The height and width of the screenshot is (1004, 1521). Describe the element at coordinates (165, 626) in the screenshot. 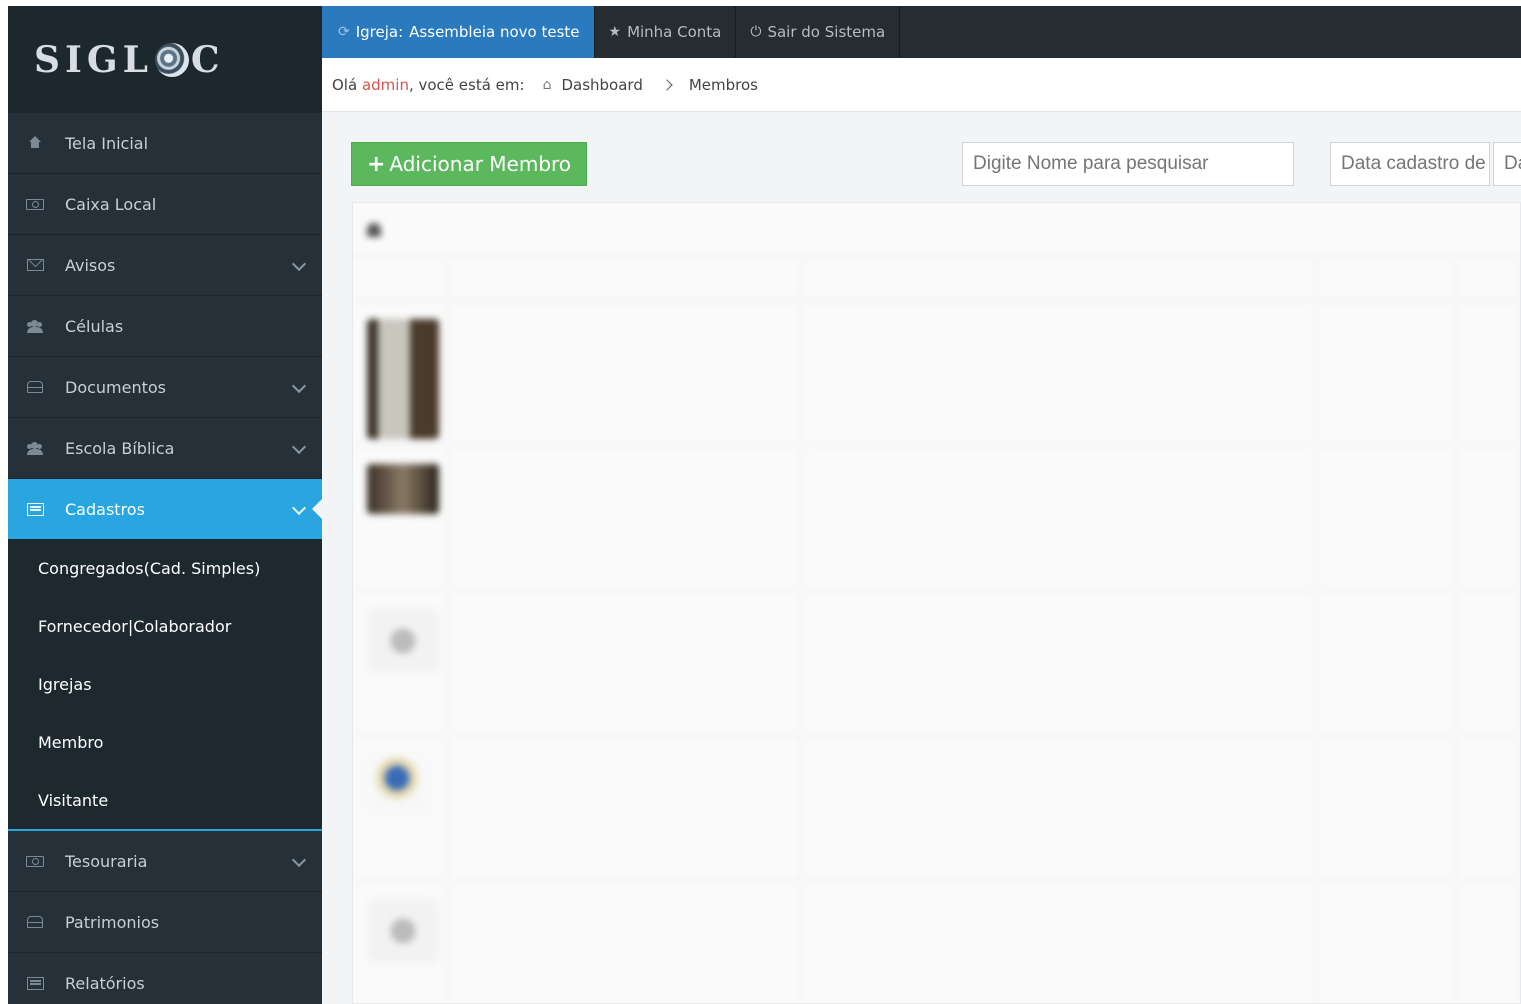

I see `submenu-item-fornecedor: Fornecedor|Colaborador` at that location.